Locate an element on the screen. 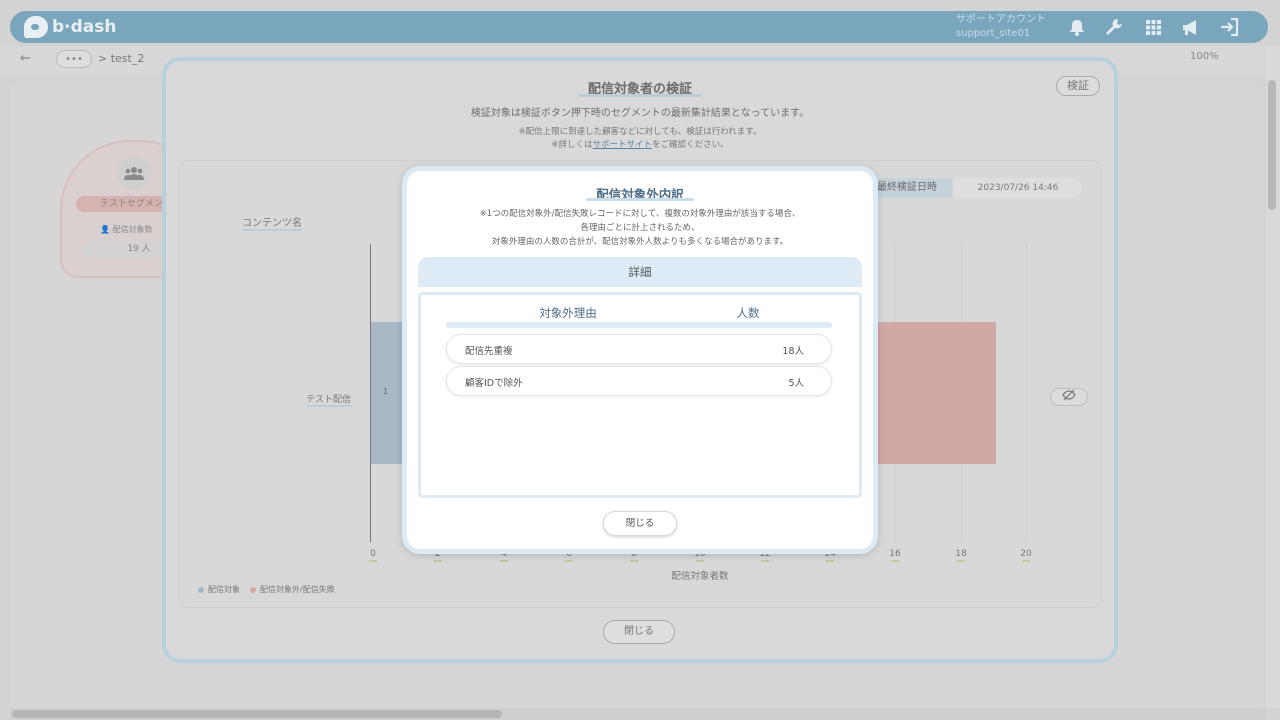  gridline is located at coordinates (1026, 393).